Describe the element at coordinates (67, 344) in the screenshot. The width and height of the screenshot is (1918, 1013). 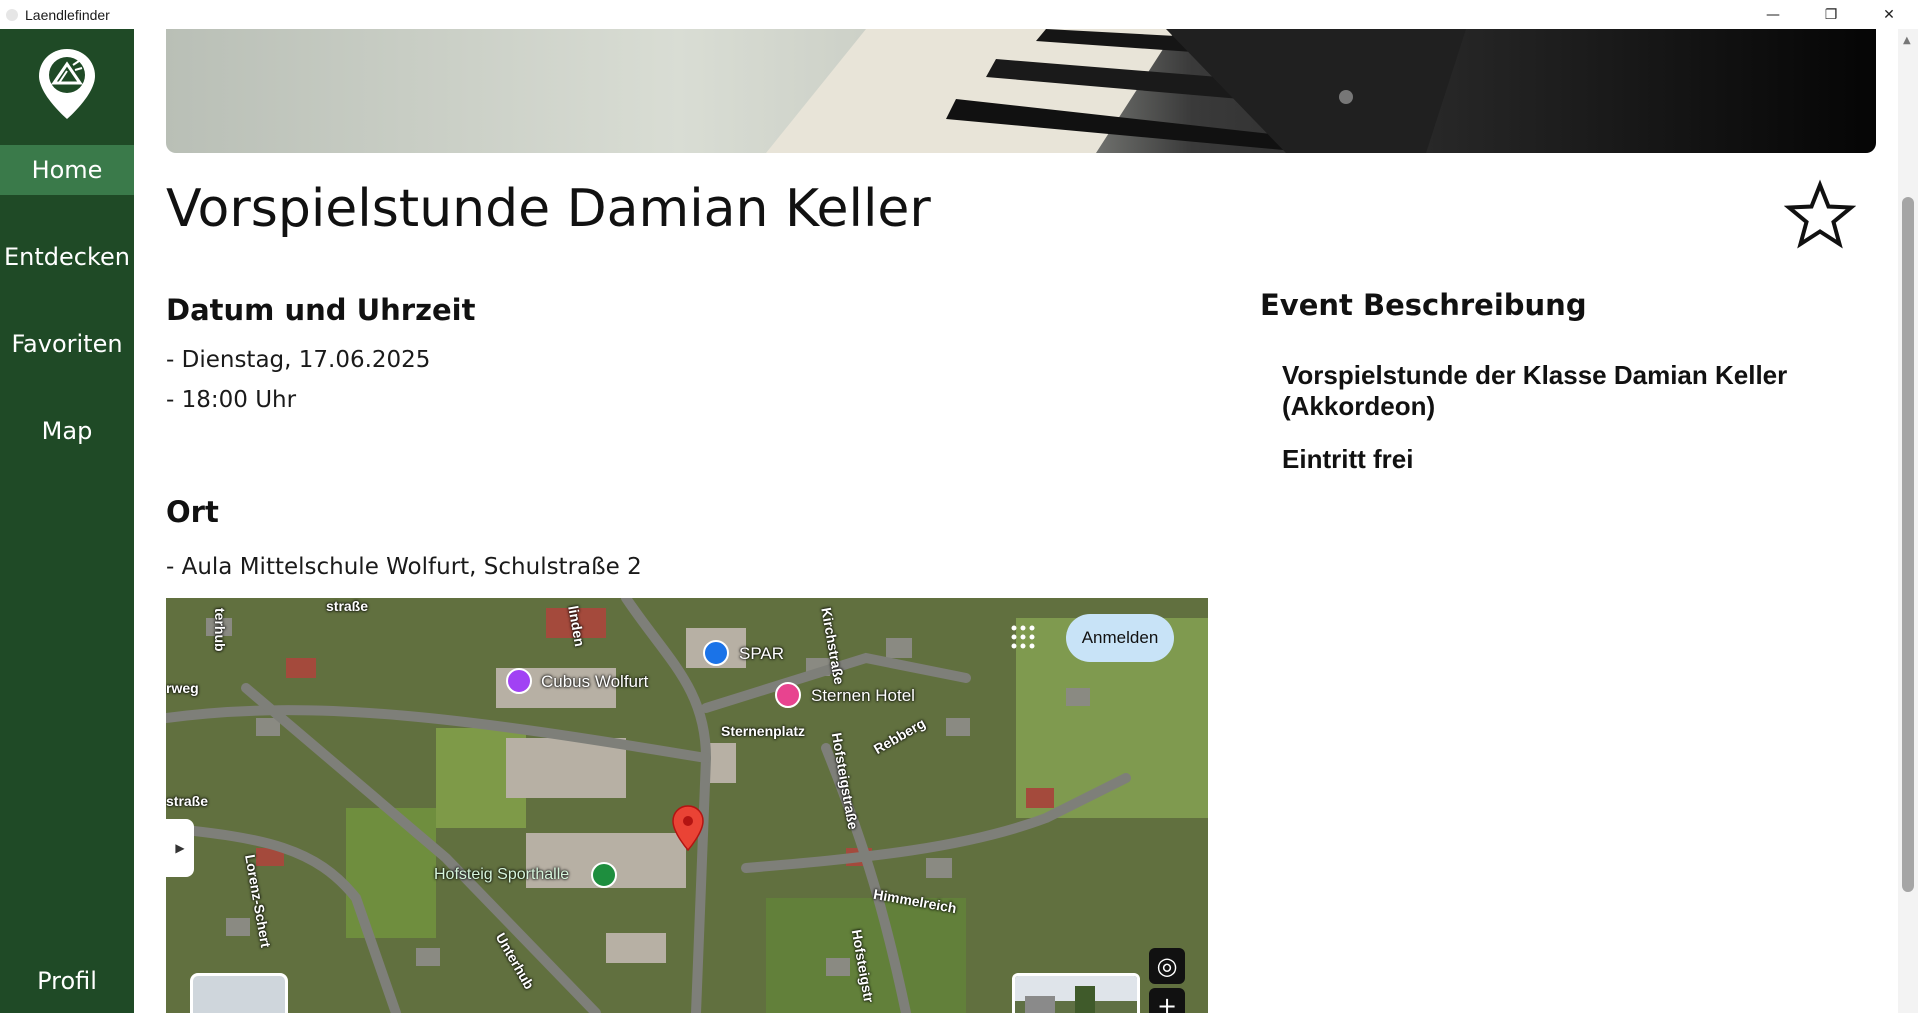
I see `nav-favoriten: Favoriten` at that location.